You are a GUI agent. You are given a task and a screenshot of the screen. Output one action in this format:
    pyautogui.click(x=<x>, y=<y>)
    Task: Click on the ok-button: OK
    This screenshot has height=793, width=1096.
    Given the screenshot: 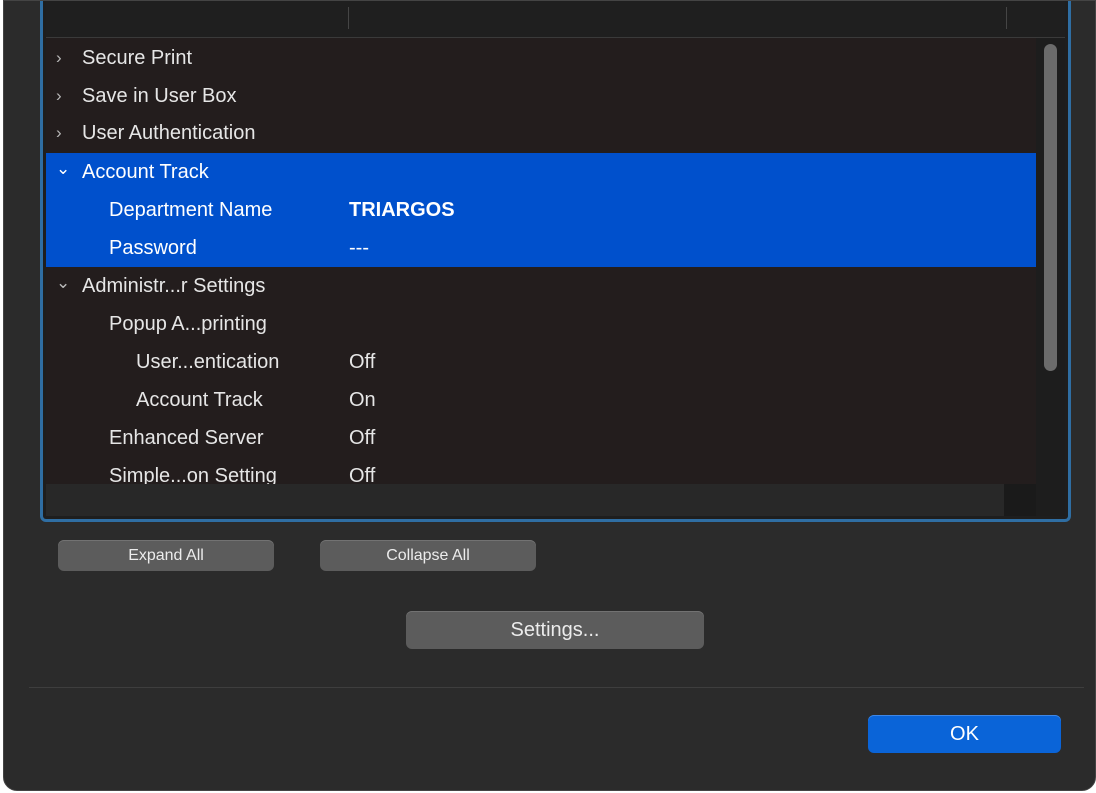 What is the action you would take?
    pyautogui.click(x=964, y=734)
    